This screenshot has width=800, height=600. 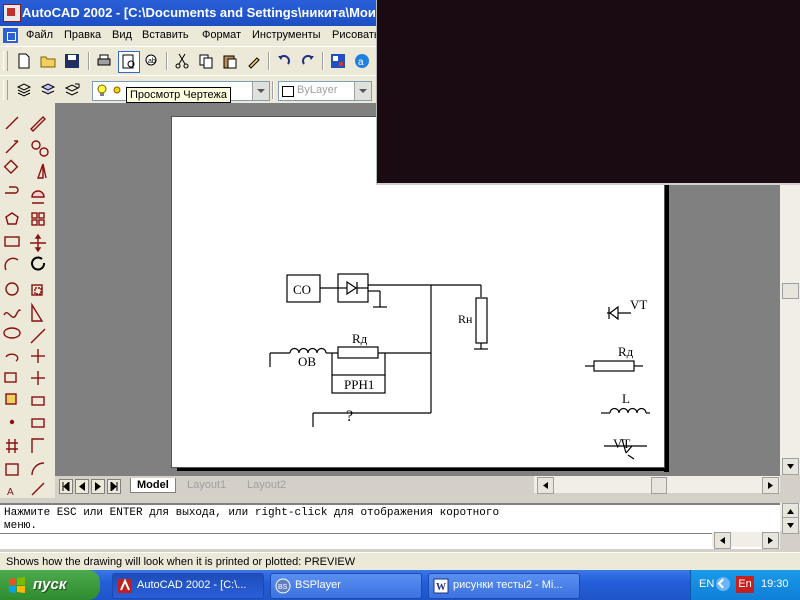 What do you see at coordinates (706, 584) in the screenshot?
I see `language-indicator: EN` at bounding box center [706, 584].